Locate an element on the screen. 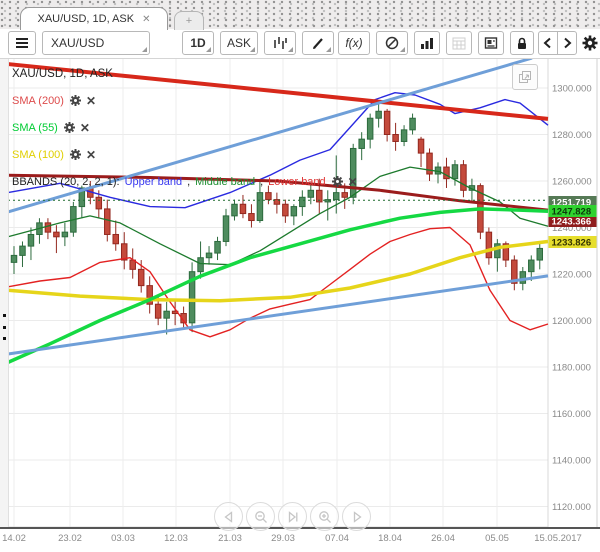 The image size is (600, 552). svg-text: 1160.000 is located at coordinates (571, 414).